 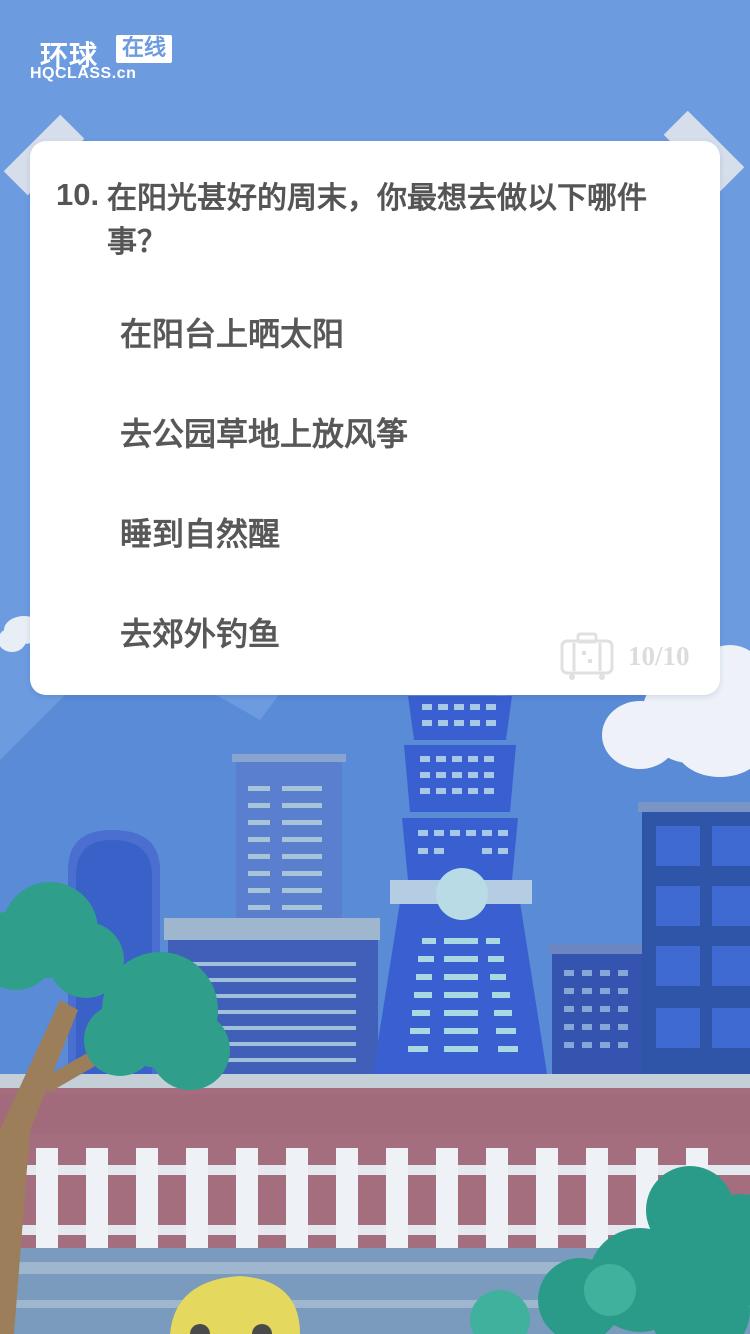 I want to click on logo-domain: HQCLASS.cn, so click(x=83, y=73).